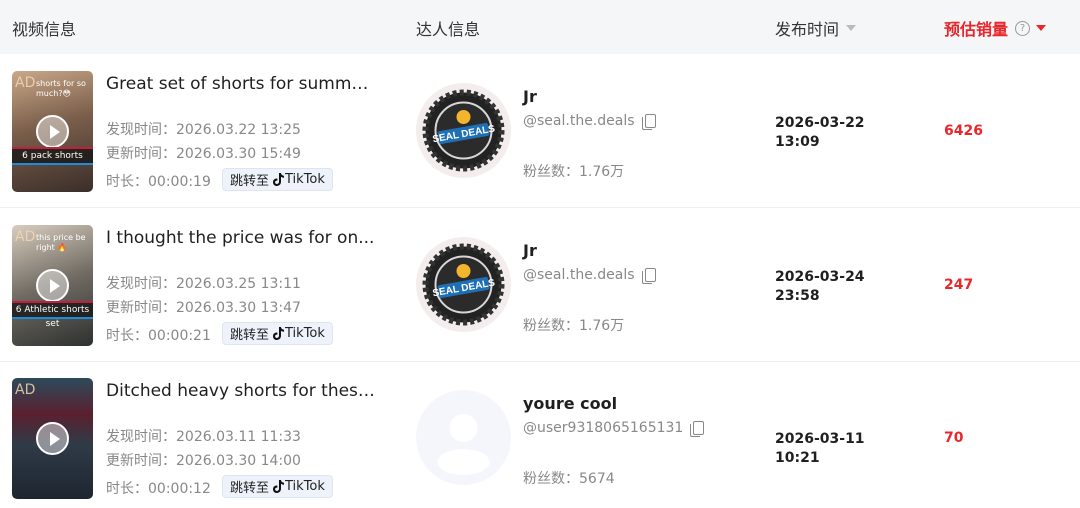 The image size is (1080, 508). What do you see at coordinates (203, 154) in the screenshot?
I see `updated-time: 更新时间：2026.03.30 15:49` at bounding box center [203, 154].